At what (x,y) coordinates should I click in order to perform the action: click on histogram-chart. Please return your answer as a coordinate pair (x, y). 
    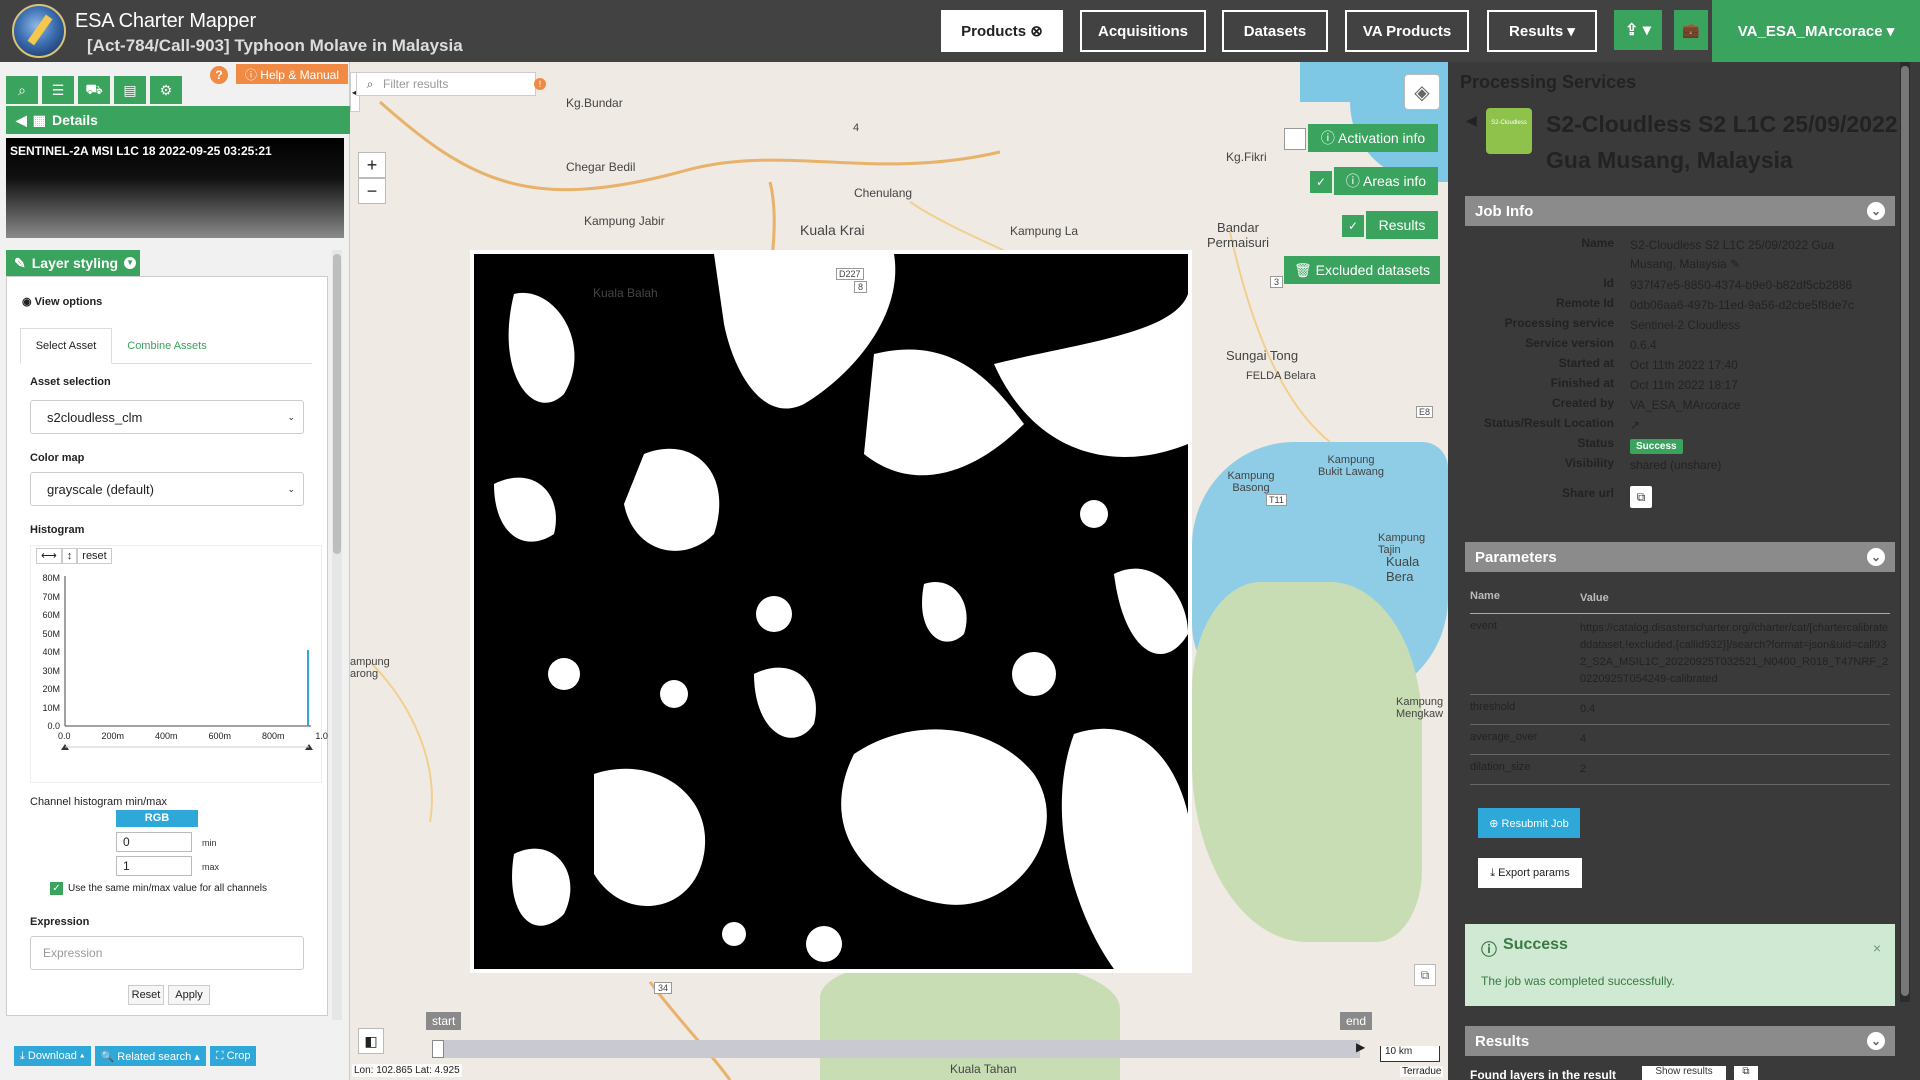
    Looking at the image, I should click on (176, 664).